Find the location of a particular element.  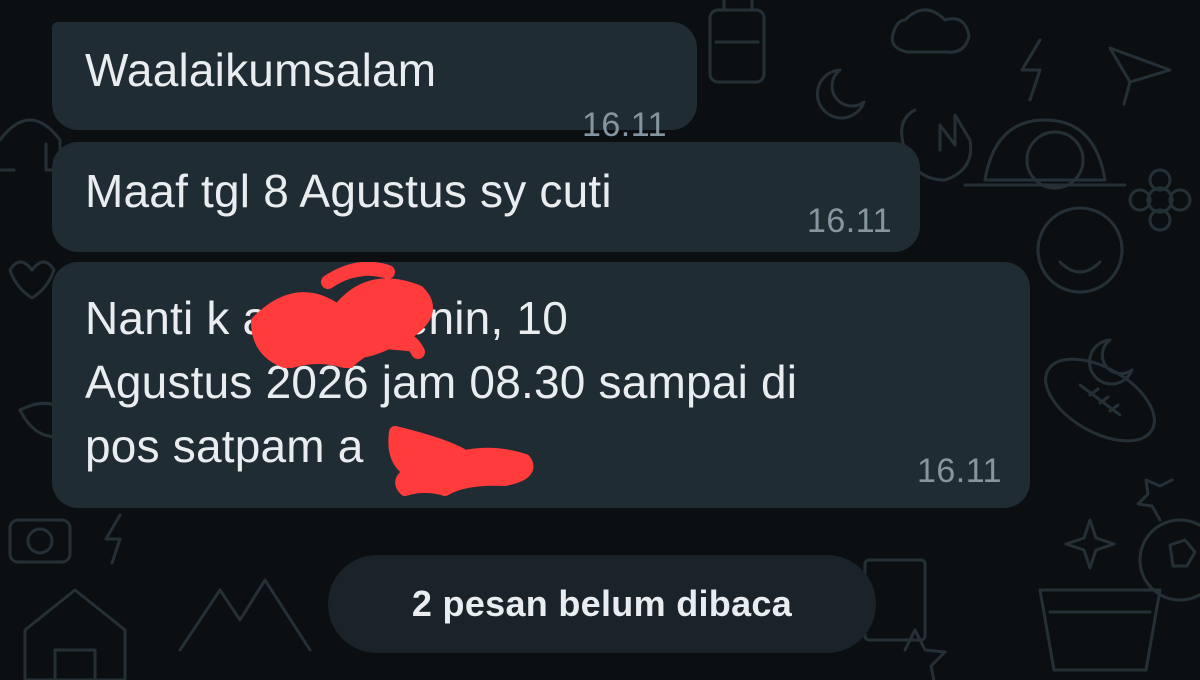

headphones-icon is located at coordinates (31, 145).